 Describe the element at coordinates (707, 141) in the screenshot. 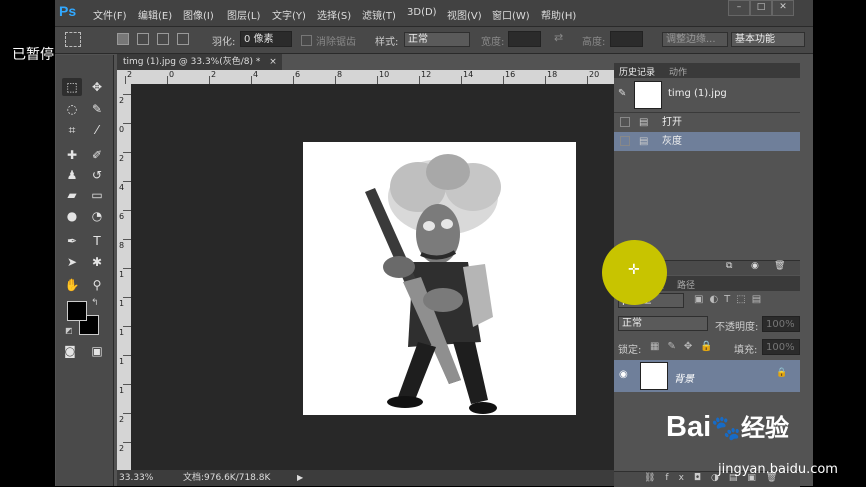

I see `history-step-grayscale: ▤ 灰度` at that location.